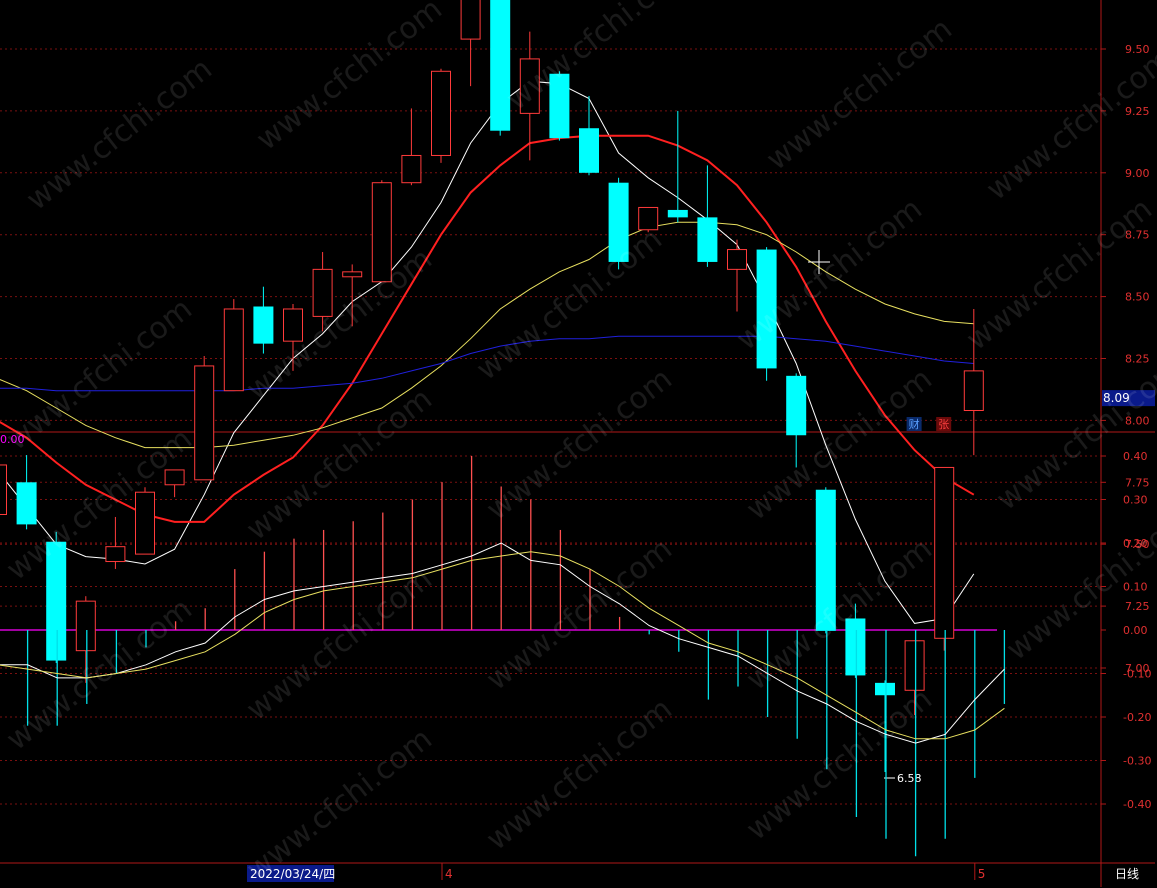  Describe the element at coordinates (12, 439) in the screenshot. I see `macd-value-readout: 0.00` at that location.